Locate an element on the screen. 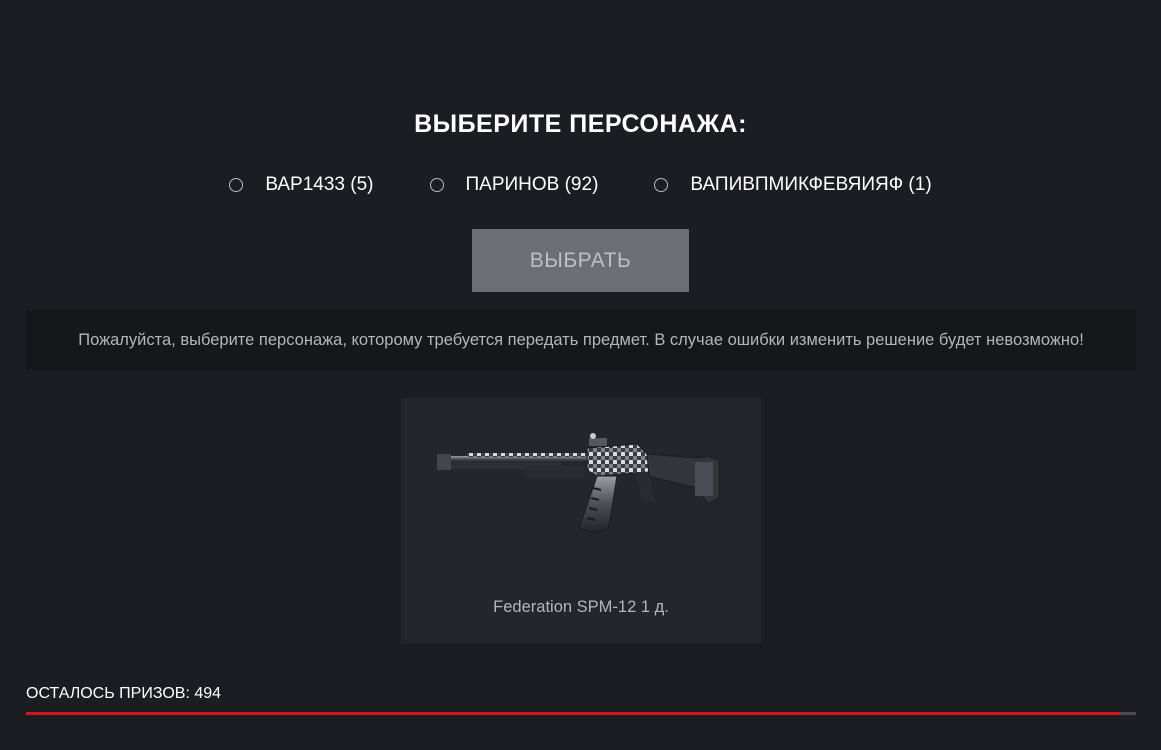  select-button: ВЫБРАТЬ is located at coordinates (580, 260).